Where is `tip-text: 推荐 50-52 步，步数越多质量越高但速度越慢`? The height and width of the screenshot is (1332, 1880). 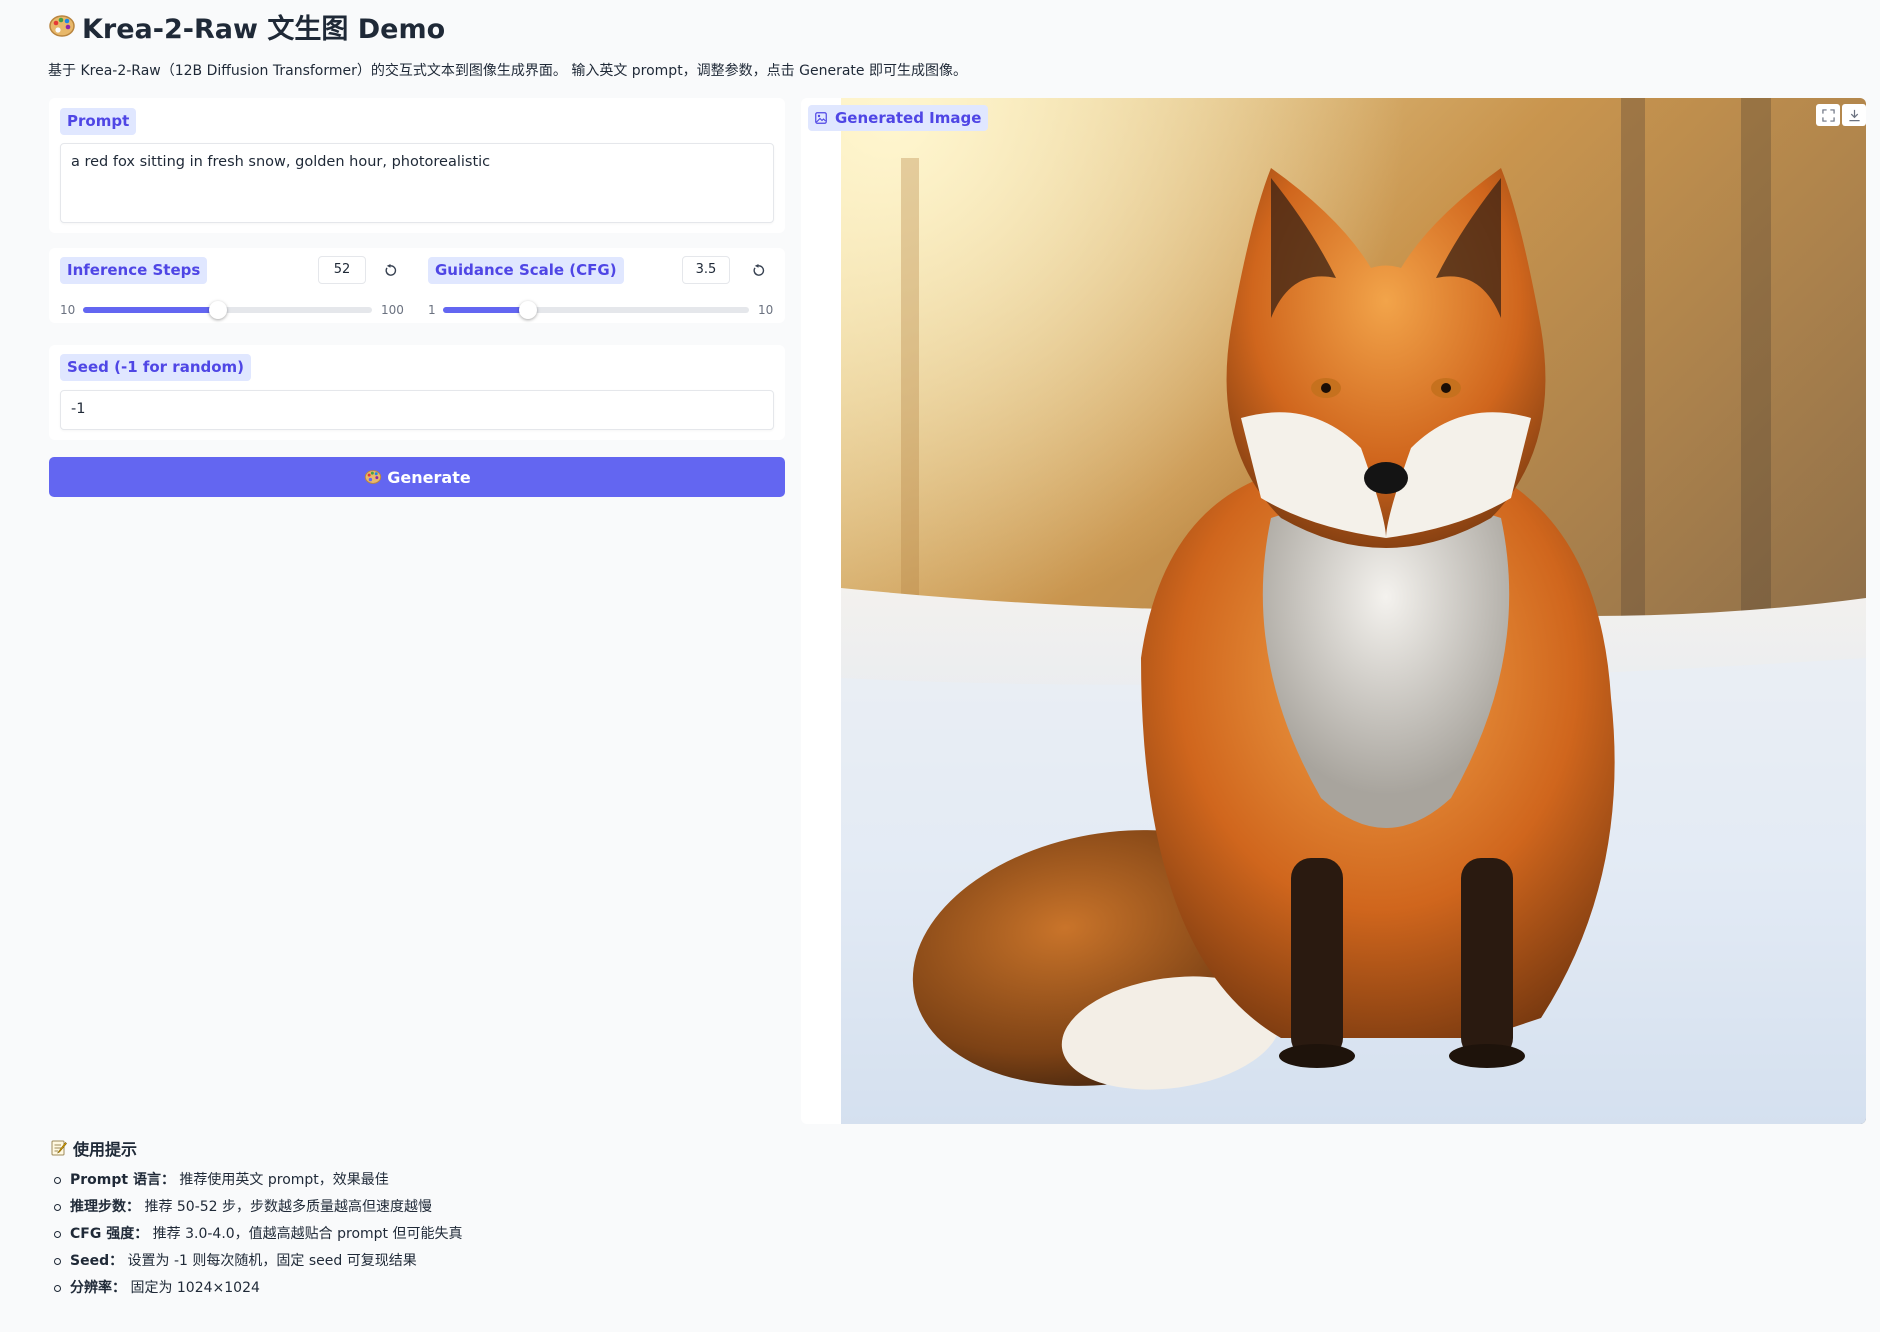
tip-text: 推荐 50-52 步，步数越多质量越高但速度越慢 is located at coordinates (286, 1207).